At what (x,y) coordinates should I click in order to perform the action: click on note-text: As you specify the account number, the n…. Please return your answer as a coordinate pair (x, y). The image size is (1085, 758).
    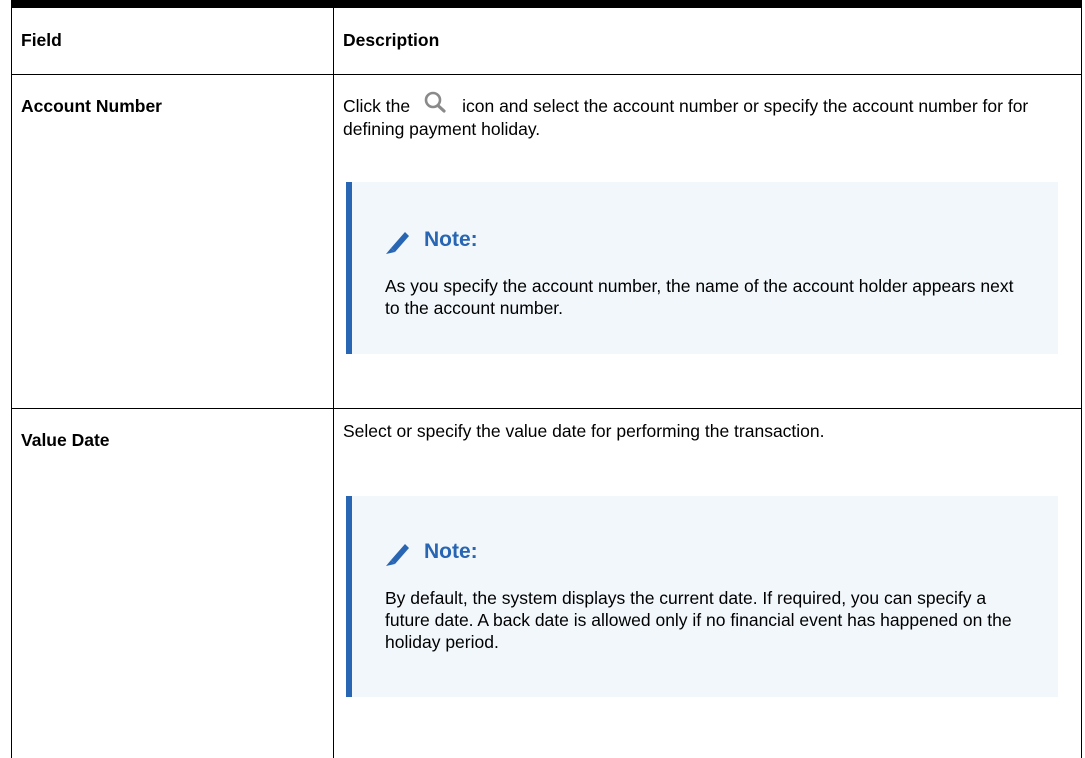
    Looking at the image, I should click on (699, 296).